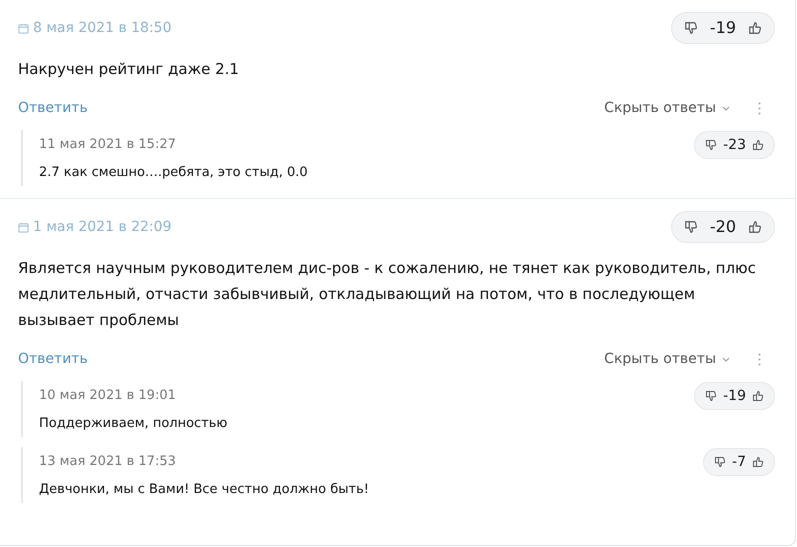 This screenshot has width=797, height=547. Describe the element at coordinates (102, 28) in the screenshot. I see `comment-date: 8 мая 2021 в 18:50` at that location.